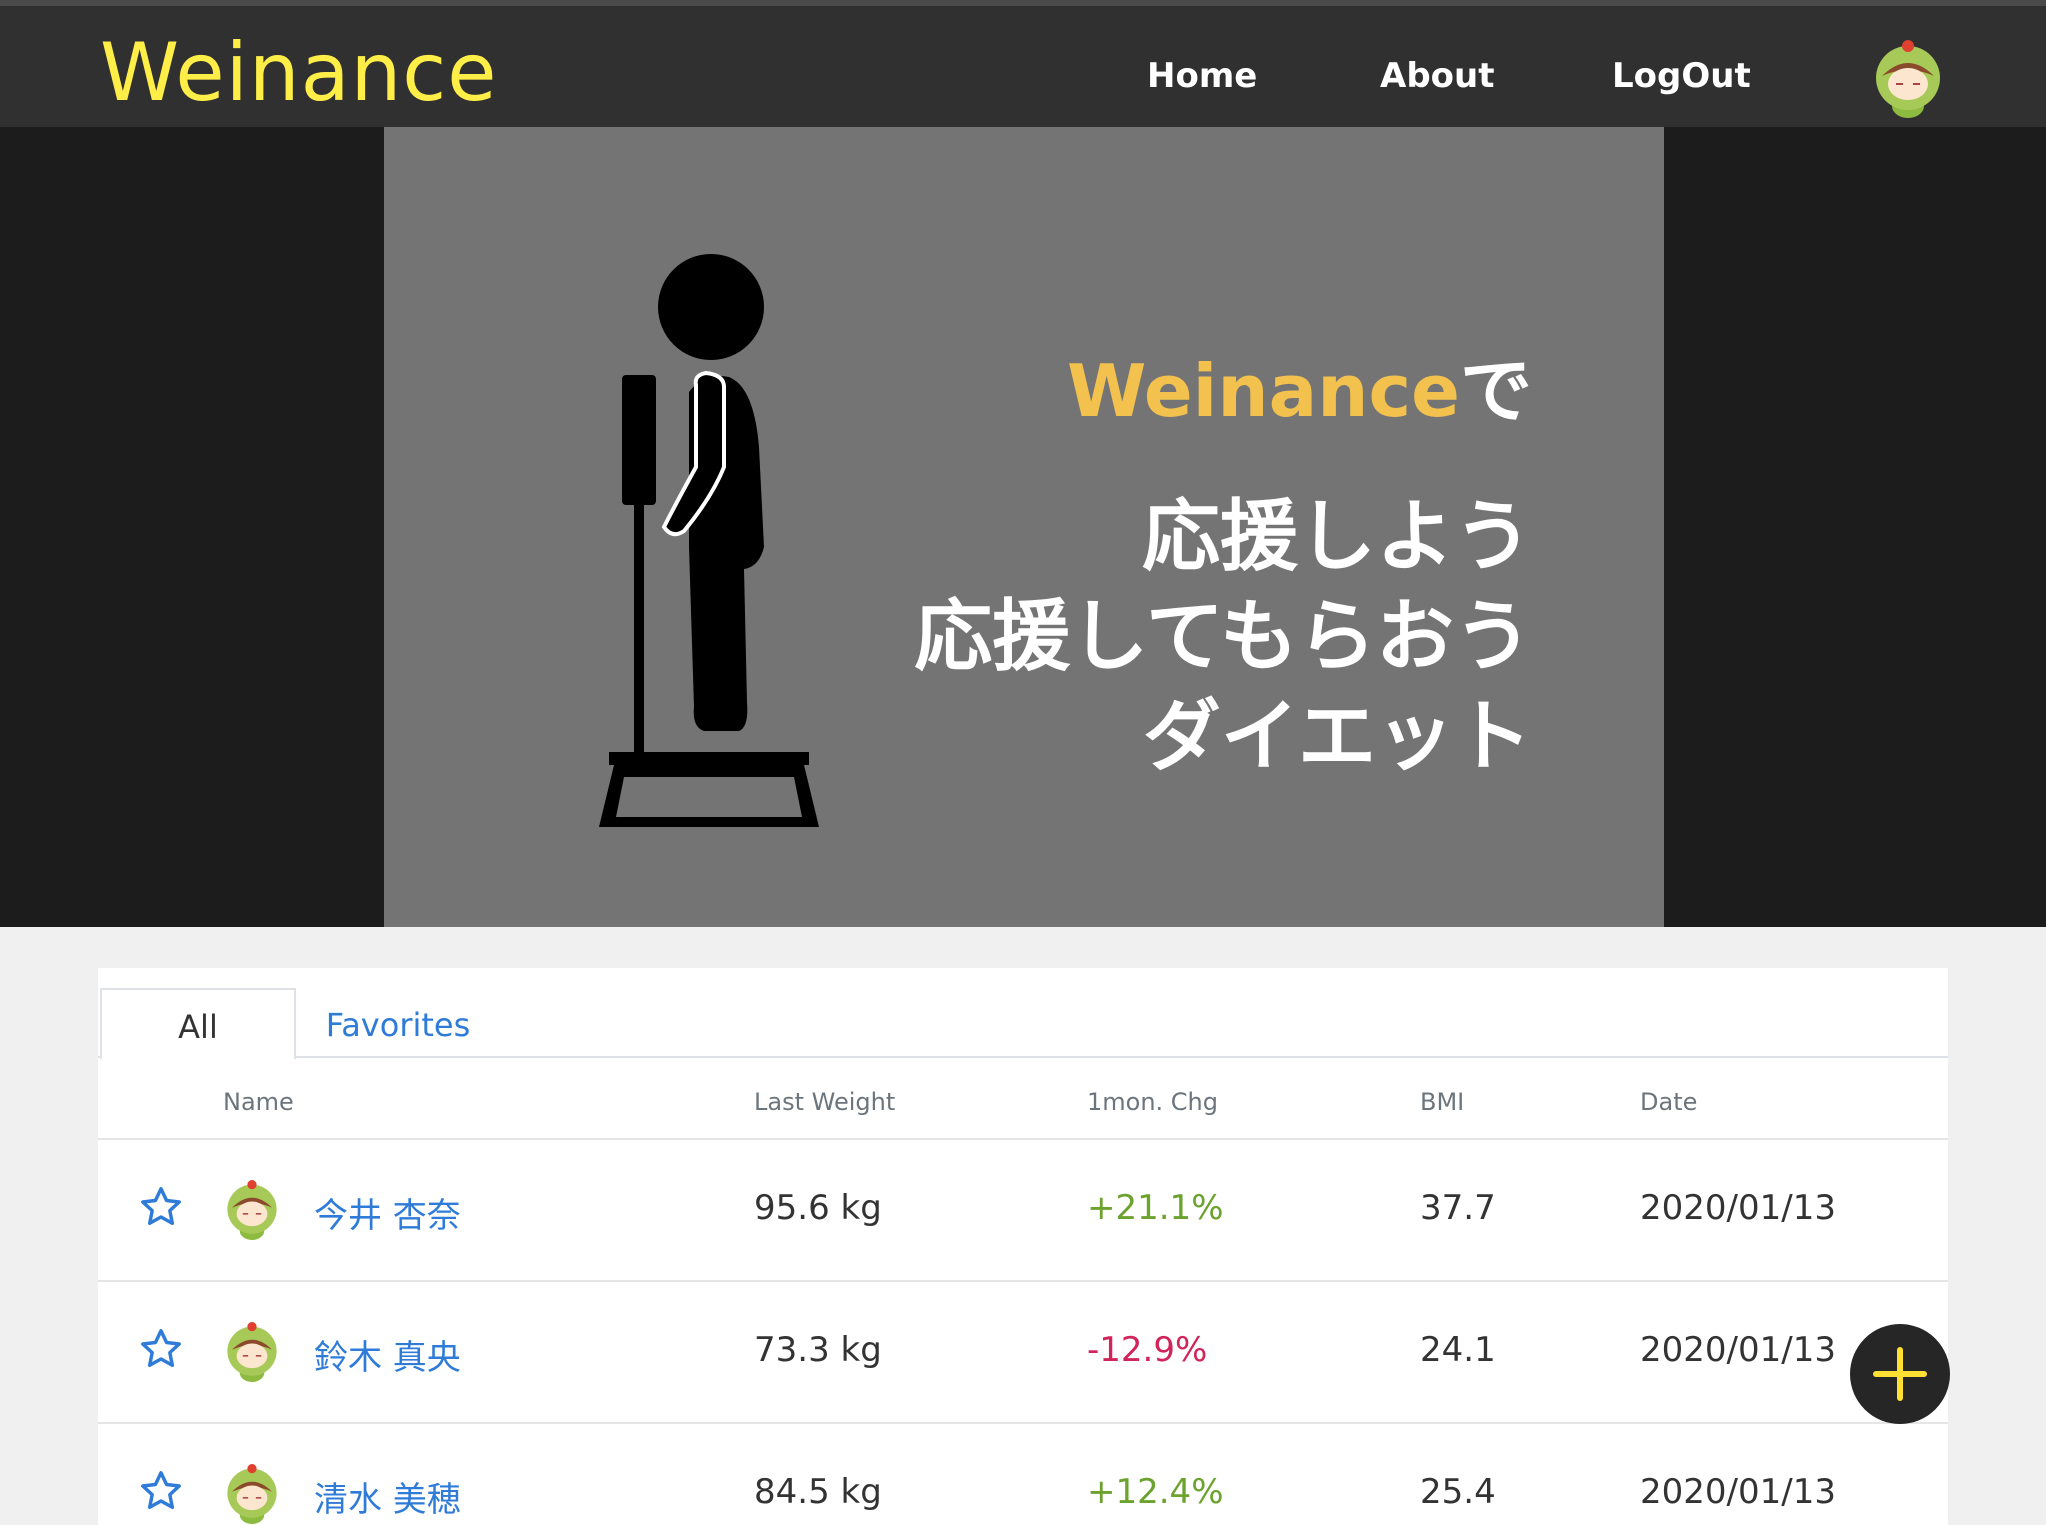 This screenshot has height=1525, width=2046. I want to click on bmi-value: 37.7, so click(1458, 1208).